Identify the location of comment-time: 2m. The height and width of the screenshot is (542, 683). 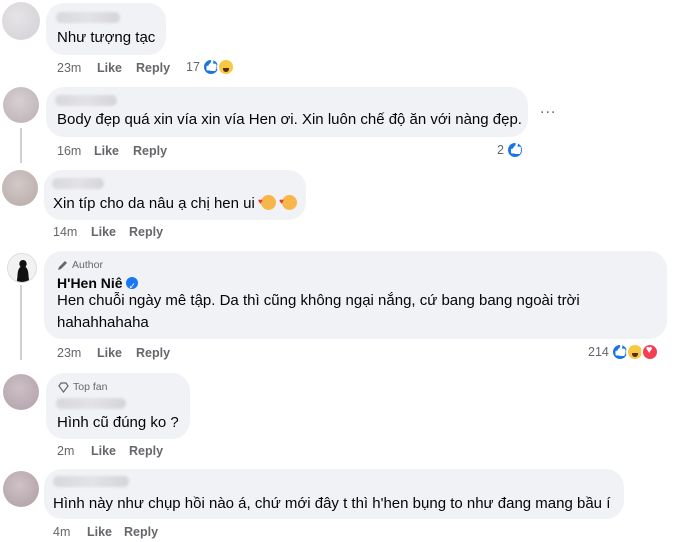
(65, 451).